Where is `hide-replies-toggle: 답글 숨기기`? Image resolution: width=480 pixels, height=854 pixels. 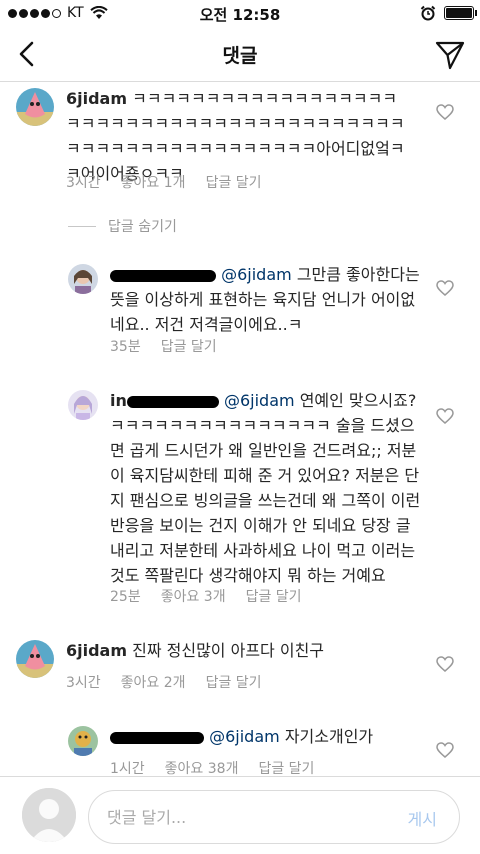
hide-replies-toggle: 답글 숨기기 is located at coordinates (122, 226).